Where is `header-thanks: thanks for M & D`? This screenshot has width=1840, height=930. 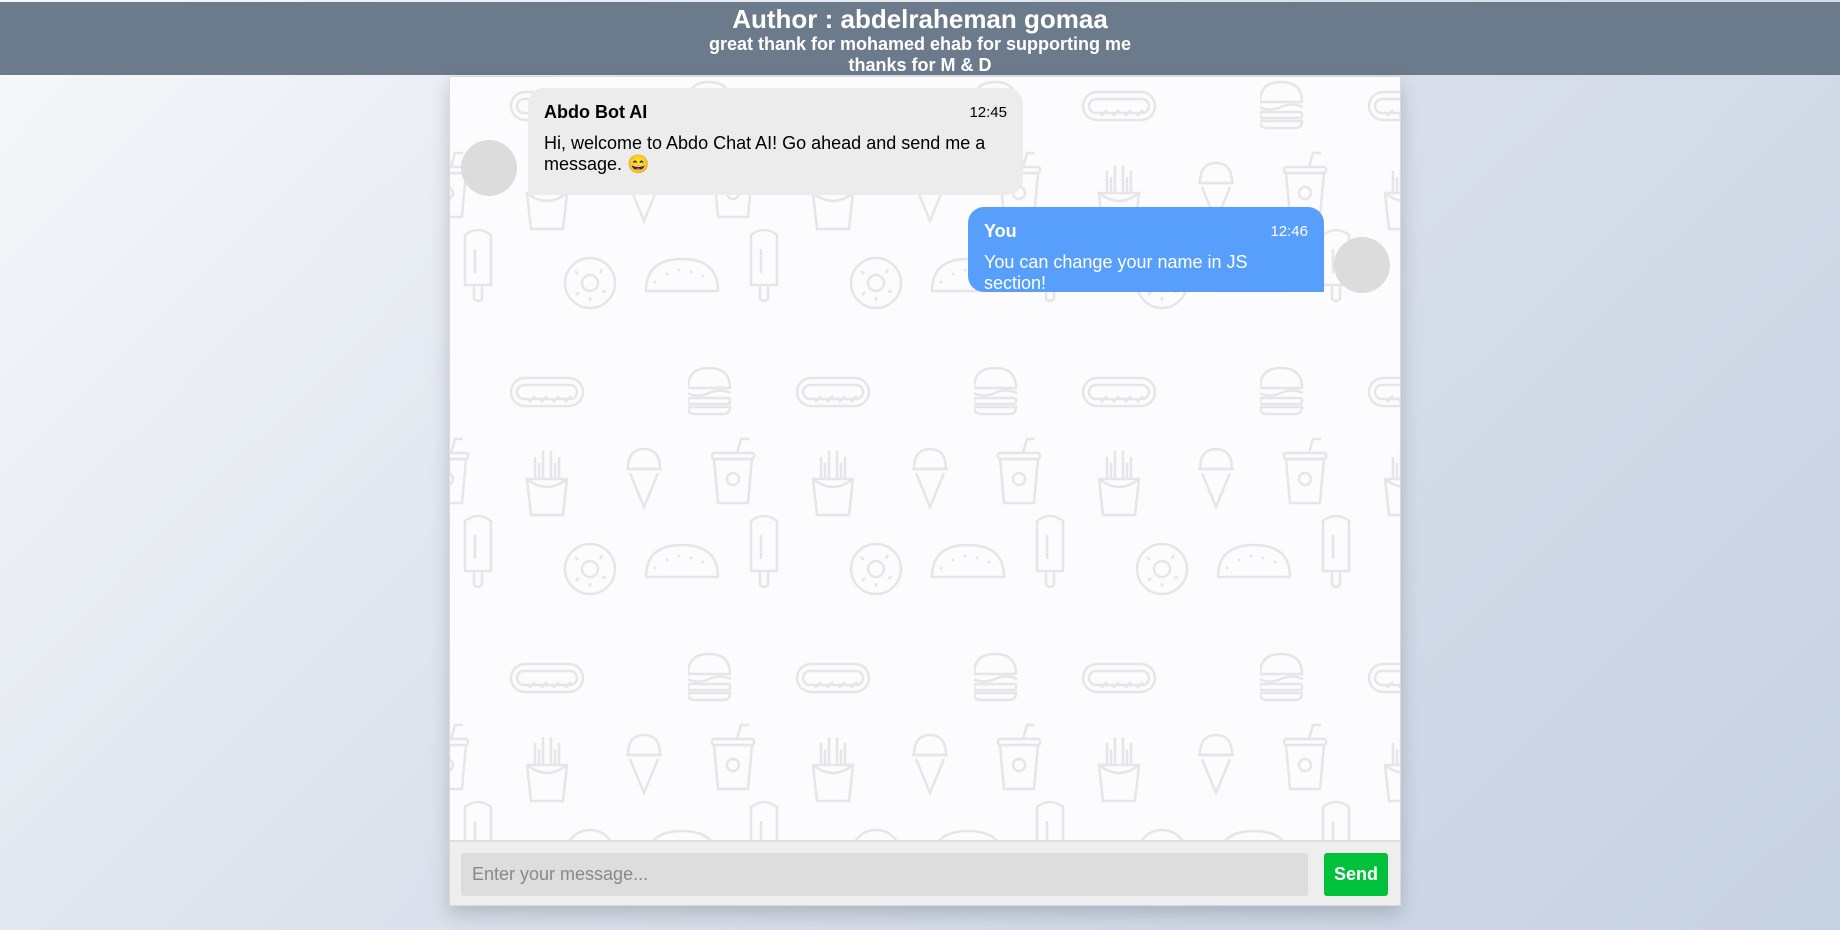
header-thanks: thanks for M & D is located at coordinates (920, 65).